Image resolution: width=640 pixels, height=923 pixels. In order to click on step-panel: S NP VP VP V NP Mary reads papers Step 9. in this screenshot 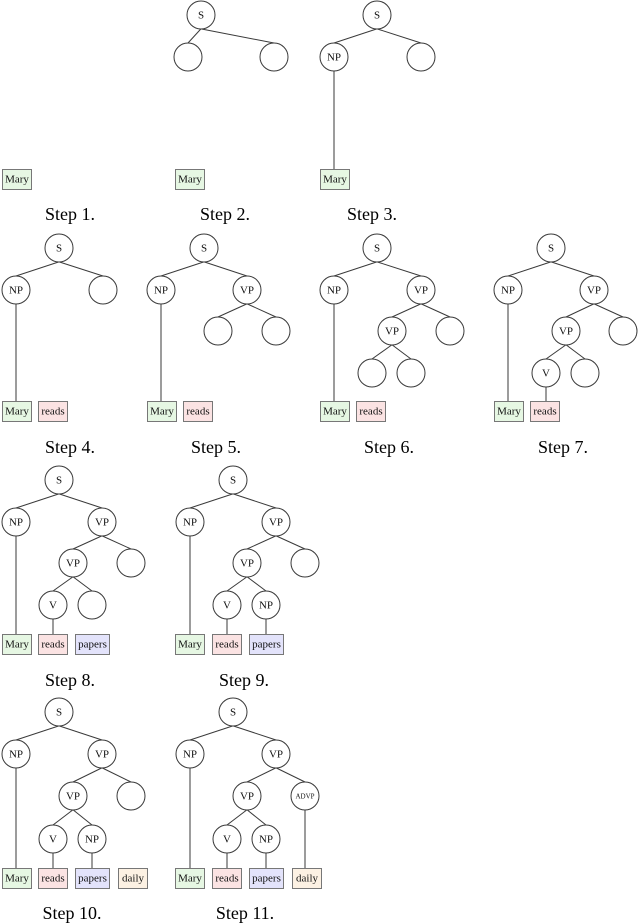, I will do `click(247, 577)`.